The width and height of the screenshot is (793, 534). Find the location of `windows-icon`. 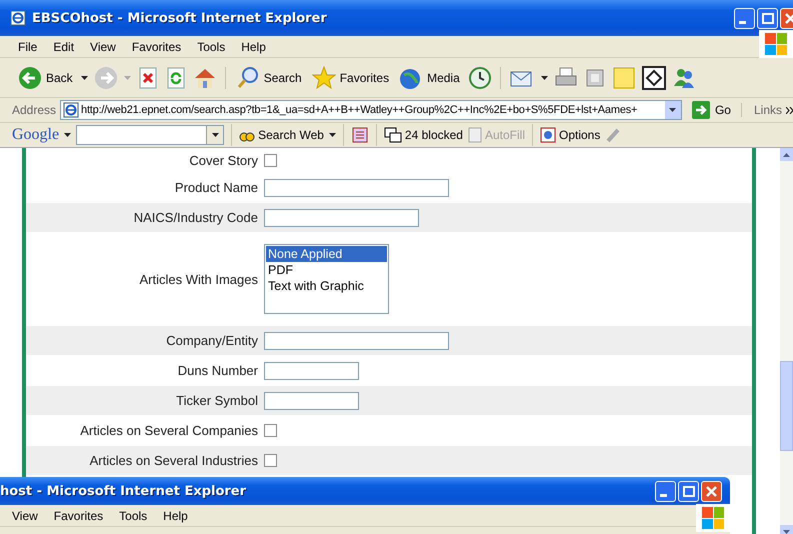

windows-icon is located at coordinates (393, 135).